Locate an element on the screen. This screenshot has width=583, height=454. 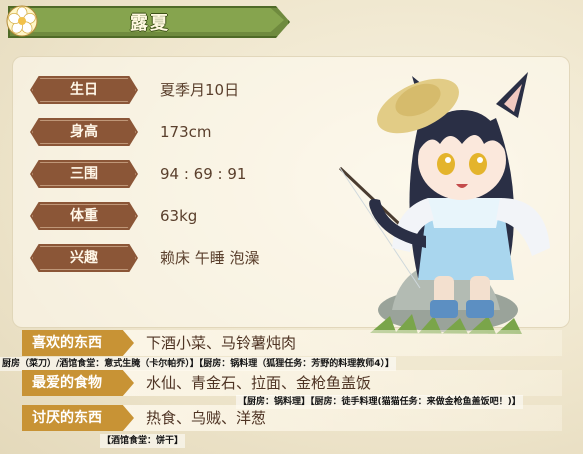
loves-label: 最爱的食物 is located at coordinates (78, 383).